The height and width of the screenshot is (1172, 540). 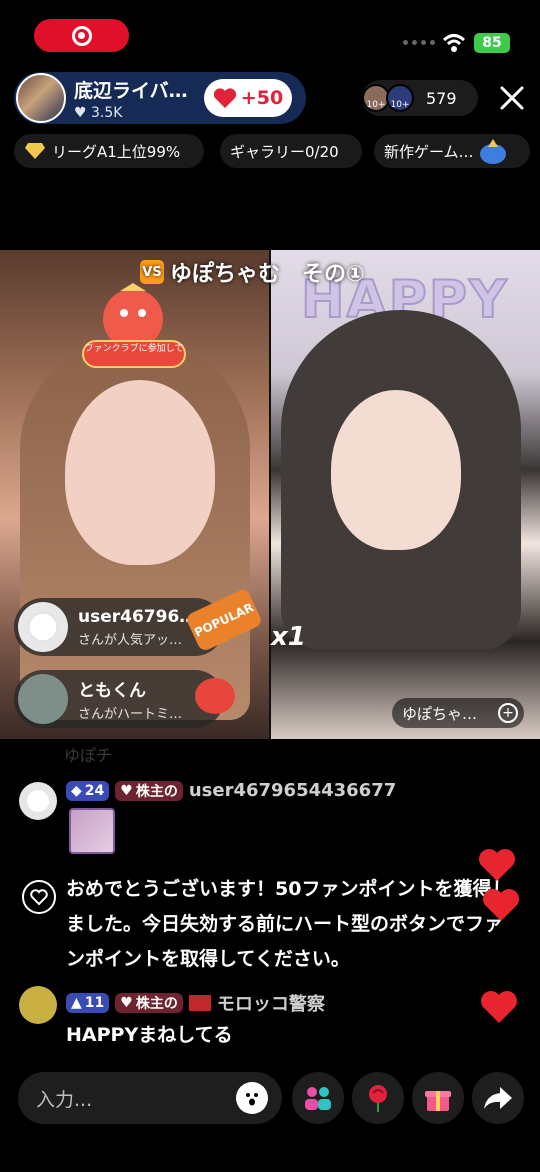 What do you see at coordinates (35, 151) in the screenshot?
I see `diamond-icon` at bounding box center [35, 151].